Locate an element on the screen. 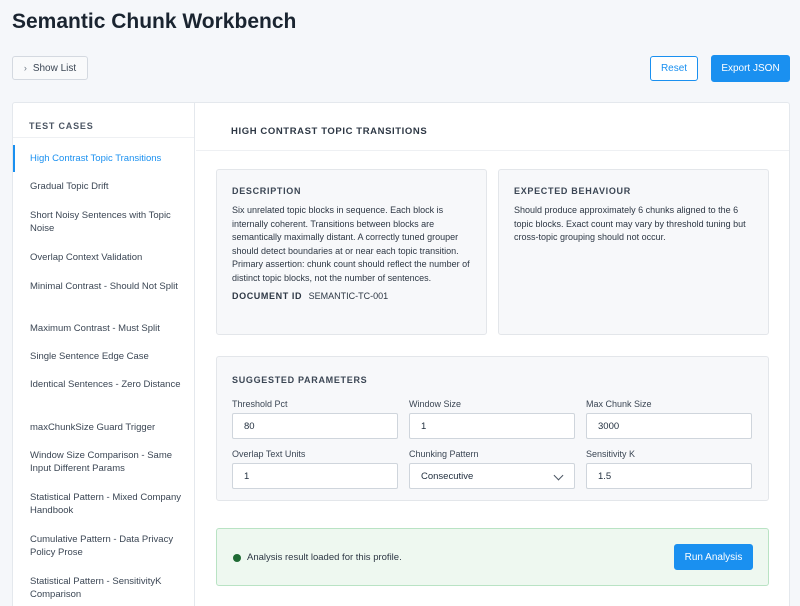 The width and height of the screenshot is (800, 606). window-size-input: 1 is located at coordinates (492, 426).